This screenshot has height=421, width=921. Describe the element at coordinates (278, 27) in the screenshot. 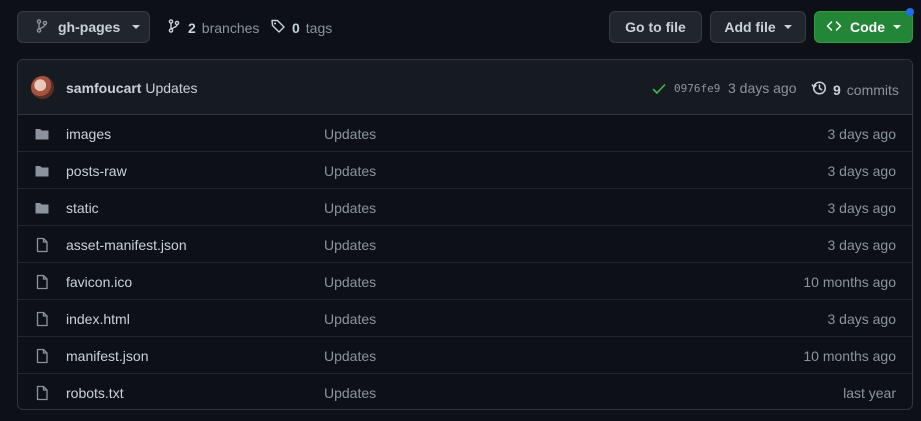

I see `tag-icon` at that location.